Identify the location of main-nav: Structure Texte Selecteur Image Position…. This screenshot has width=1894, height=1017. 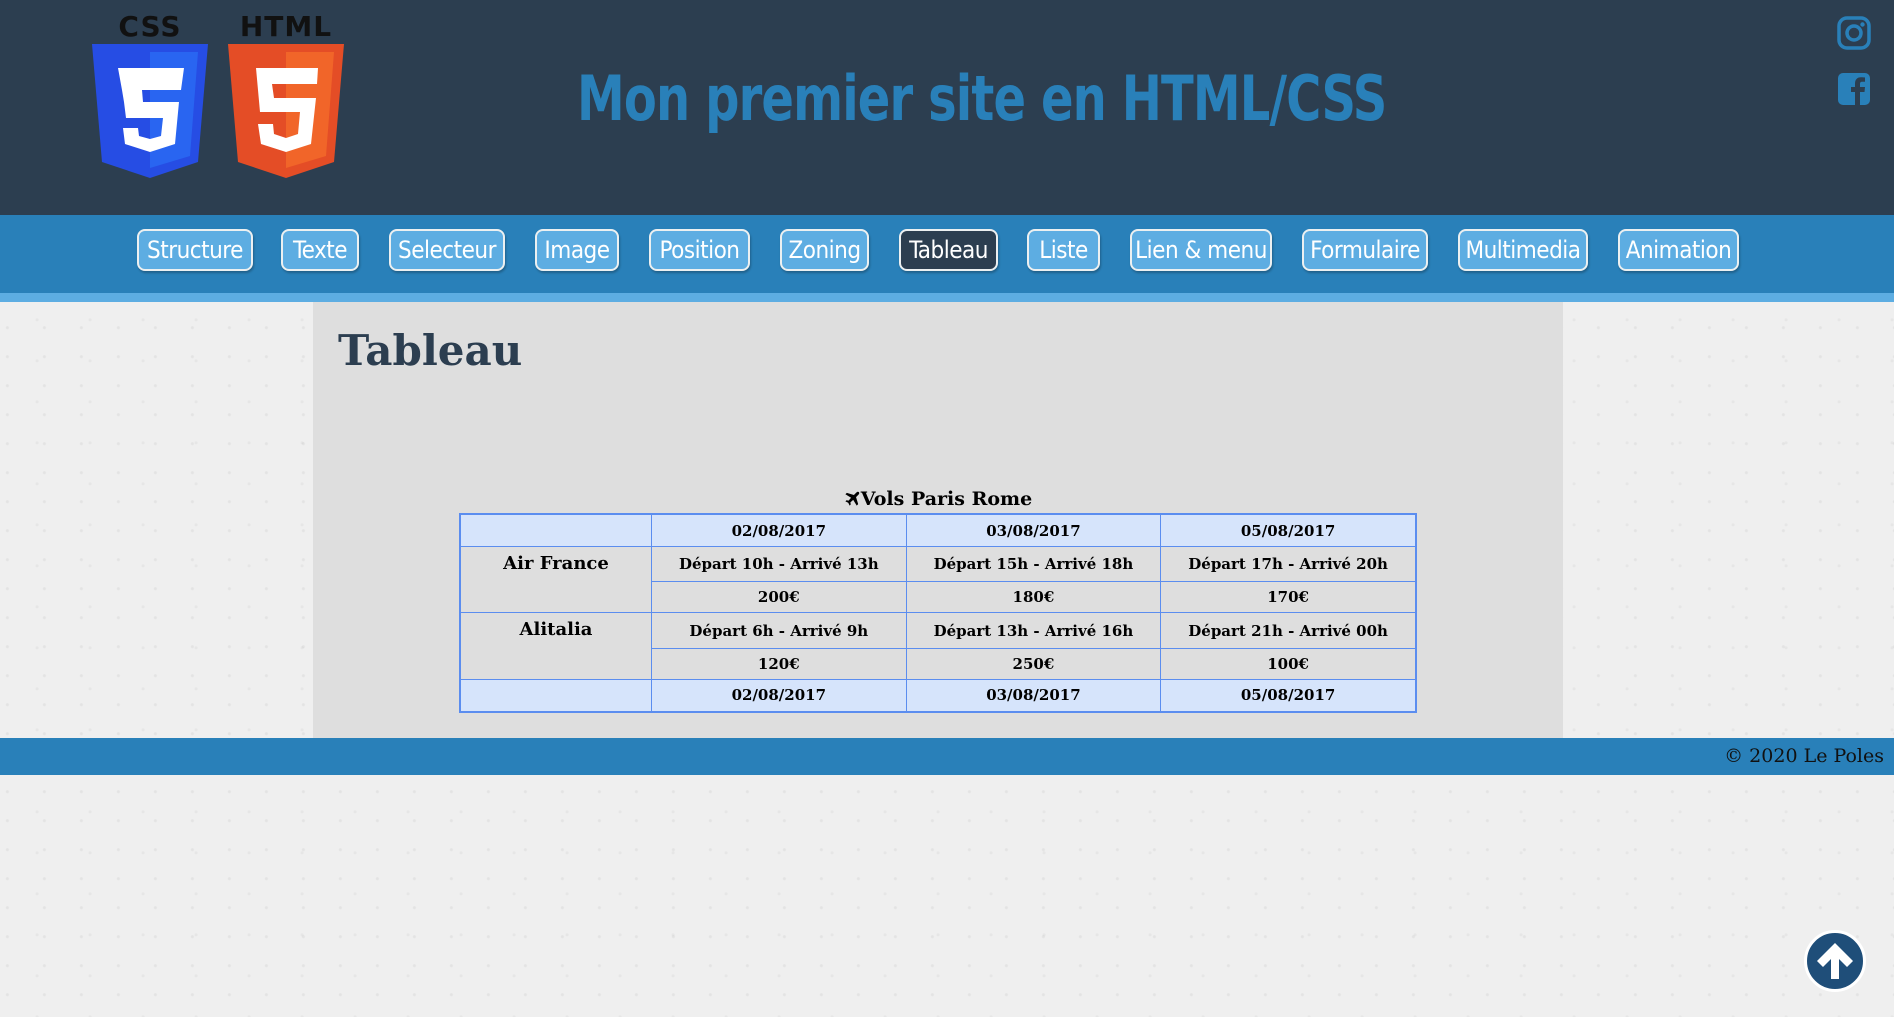
(947, 258).